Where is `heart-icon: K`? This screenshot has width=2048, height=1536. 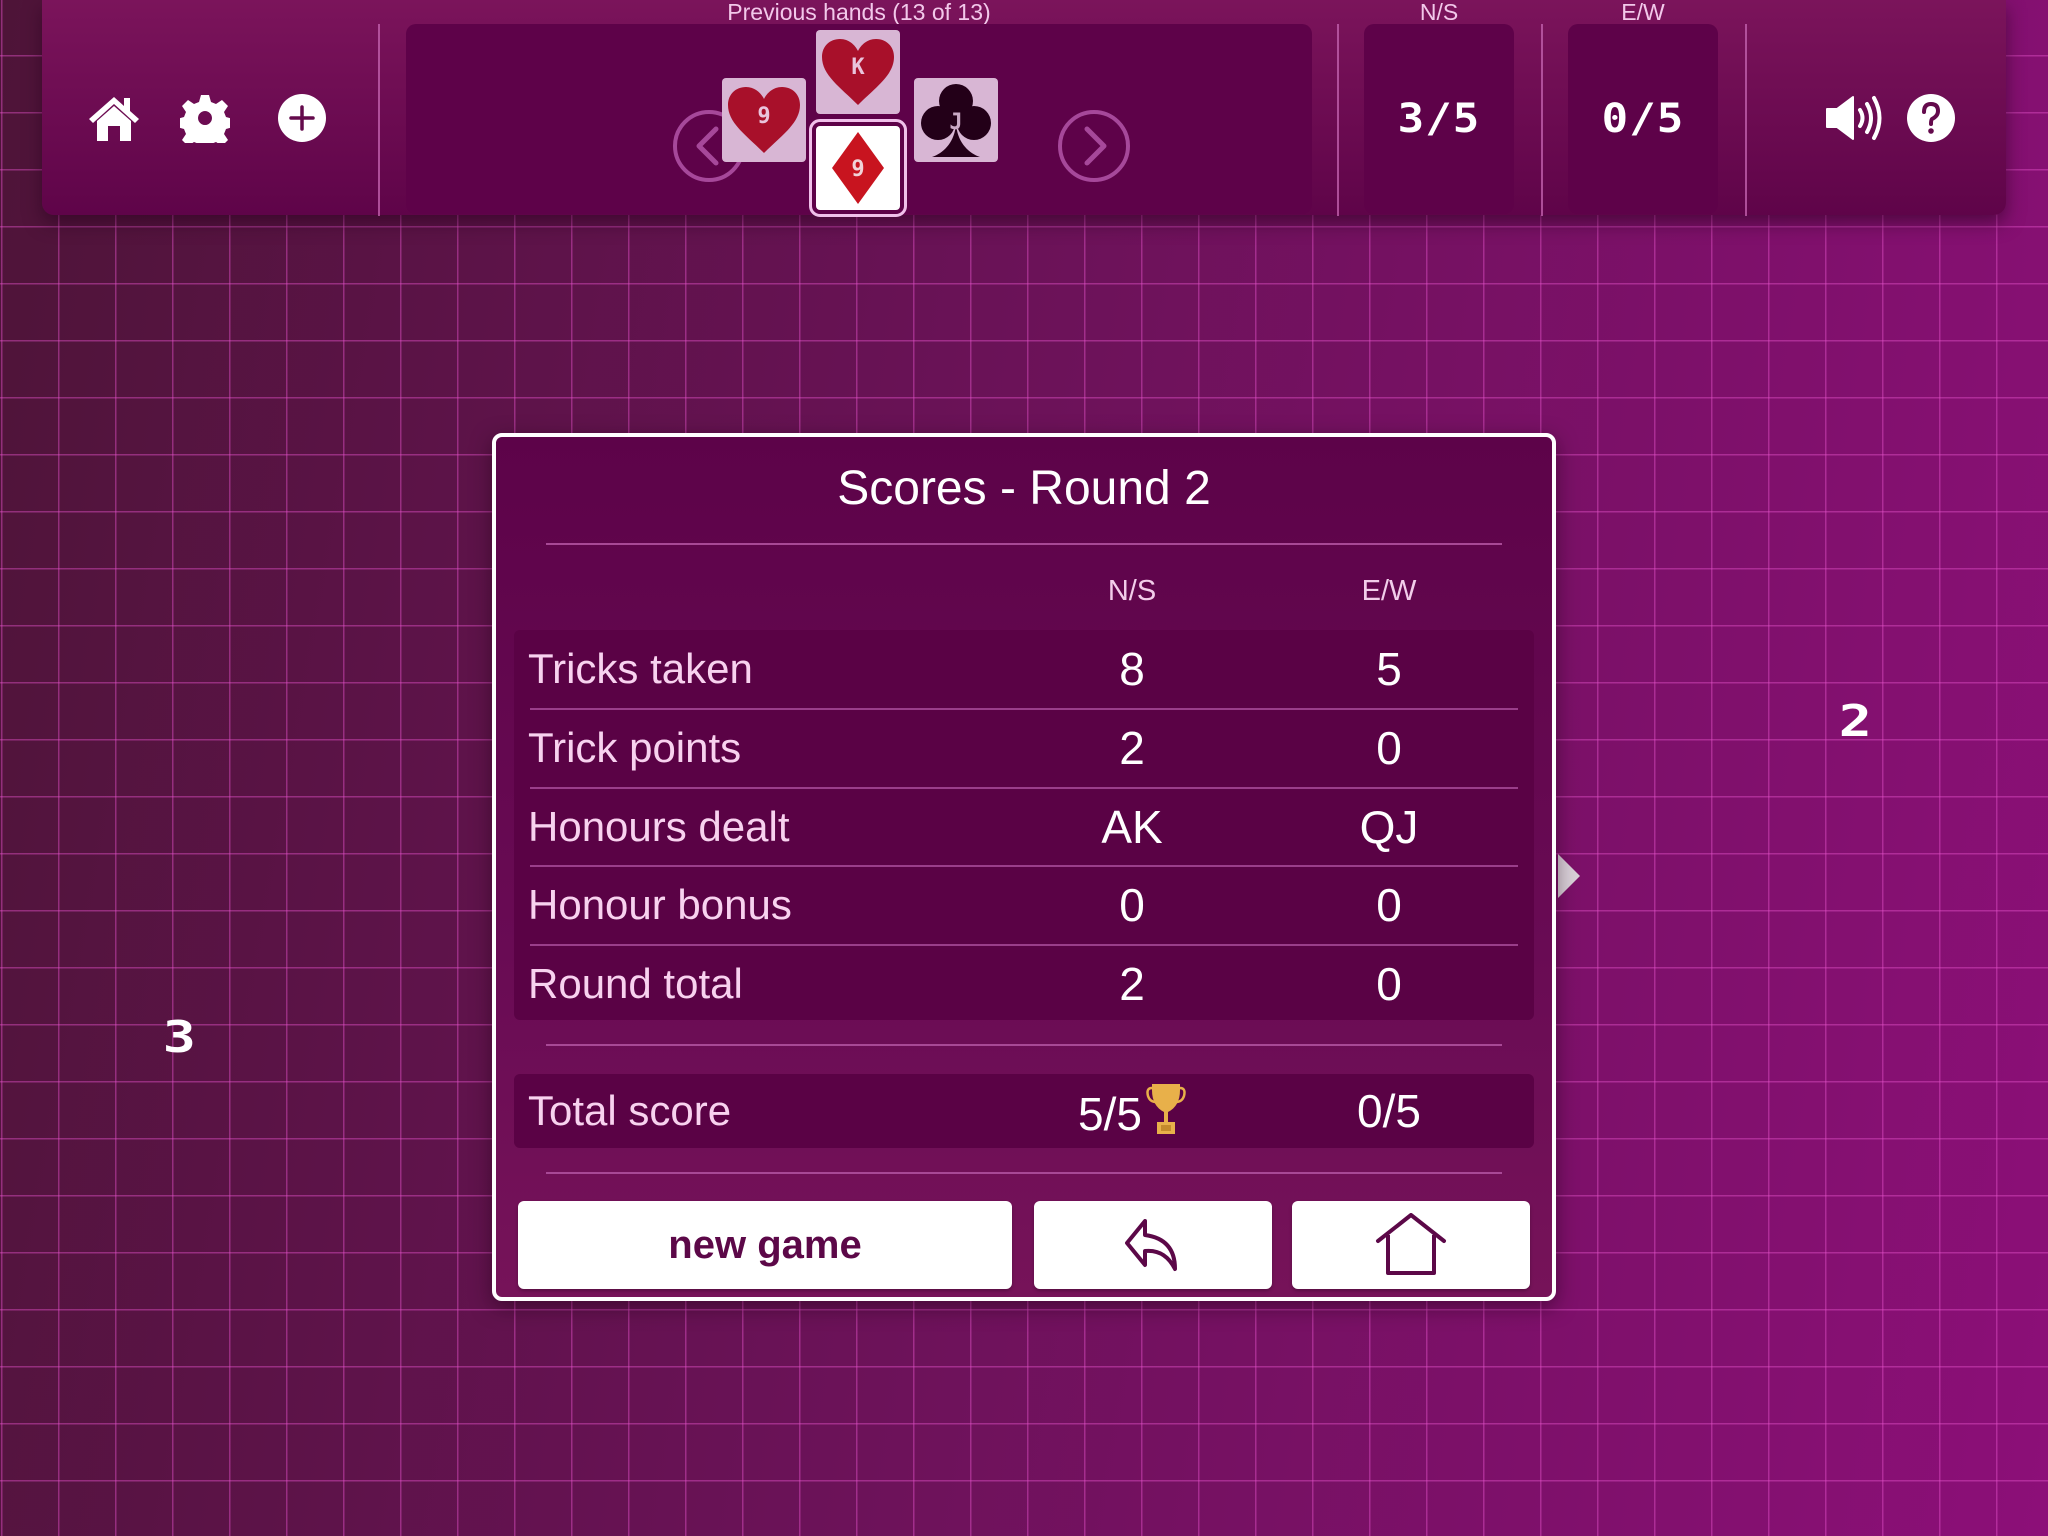
heart-icon: K is located at coordinates (858, 72).